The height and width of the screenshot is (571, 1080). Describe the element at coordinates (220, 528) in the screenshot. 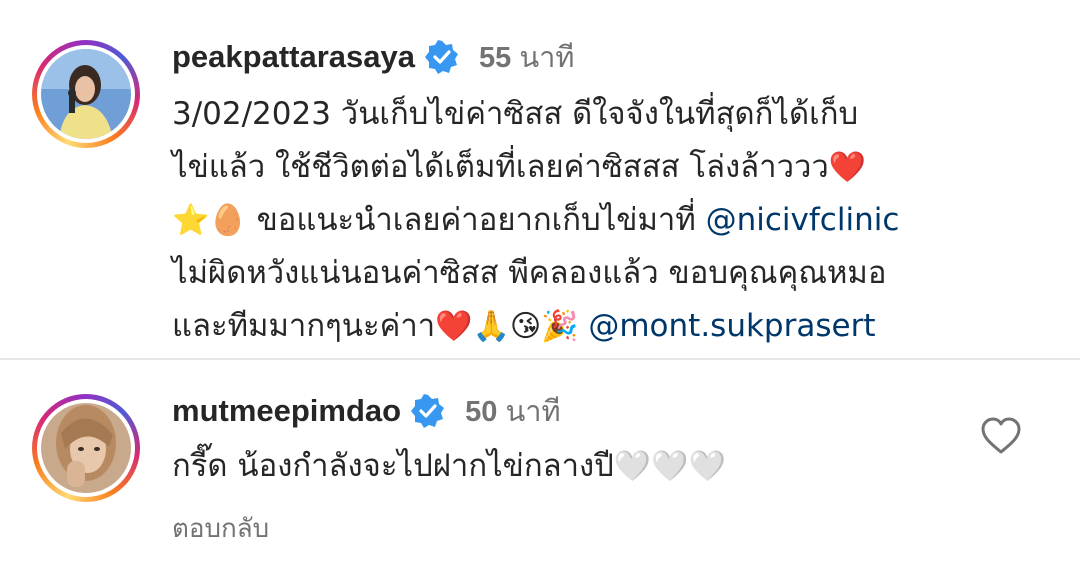

I see `reply-button: ตอบกลับ` at that location.